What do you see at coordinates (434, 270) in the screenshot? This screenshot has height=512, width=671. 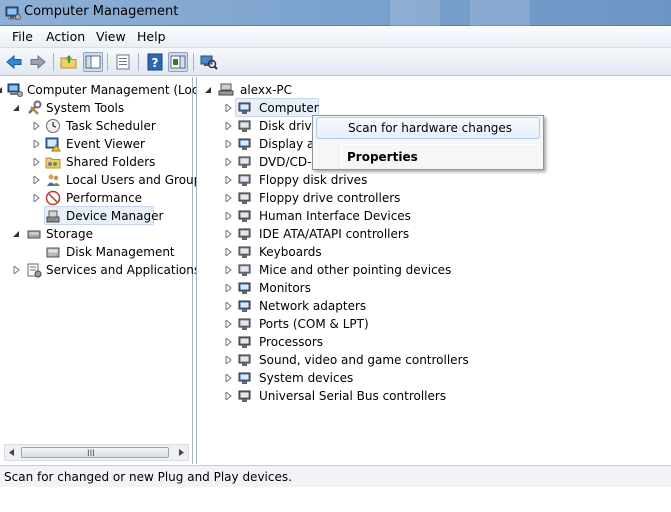 I see `device-category-mice-and-other-pointing-devices: Mice and other pointing devices` at bounding box center [434, 270].